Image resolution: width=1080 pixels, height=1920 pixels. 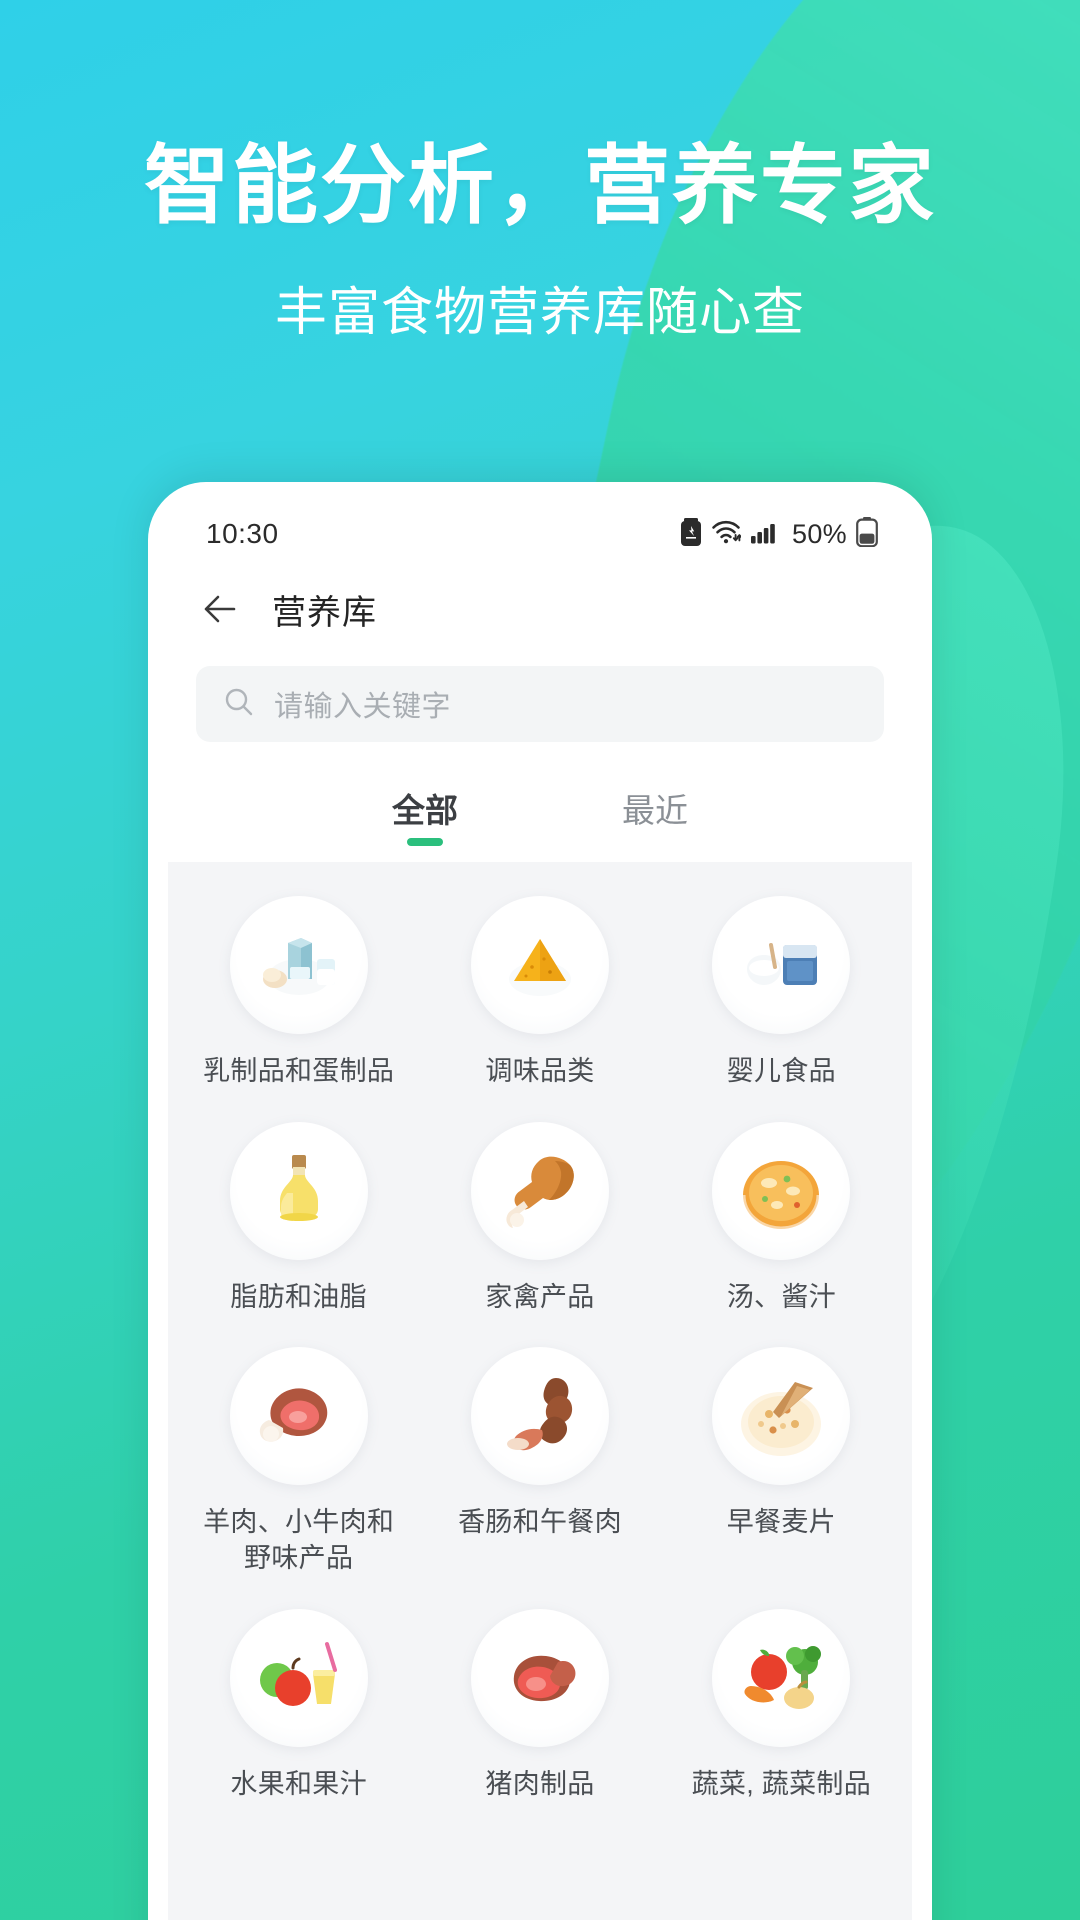 I want to click on category-item: 调味品类, so click(x=539, y=994).